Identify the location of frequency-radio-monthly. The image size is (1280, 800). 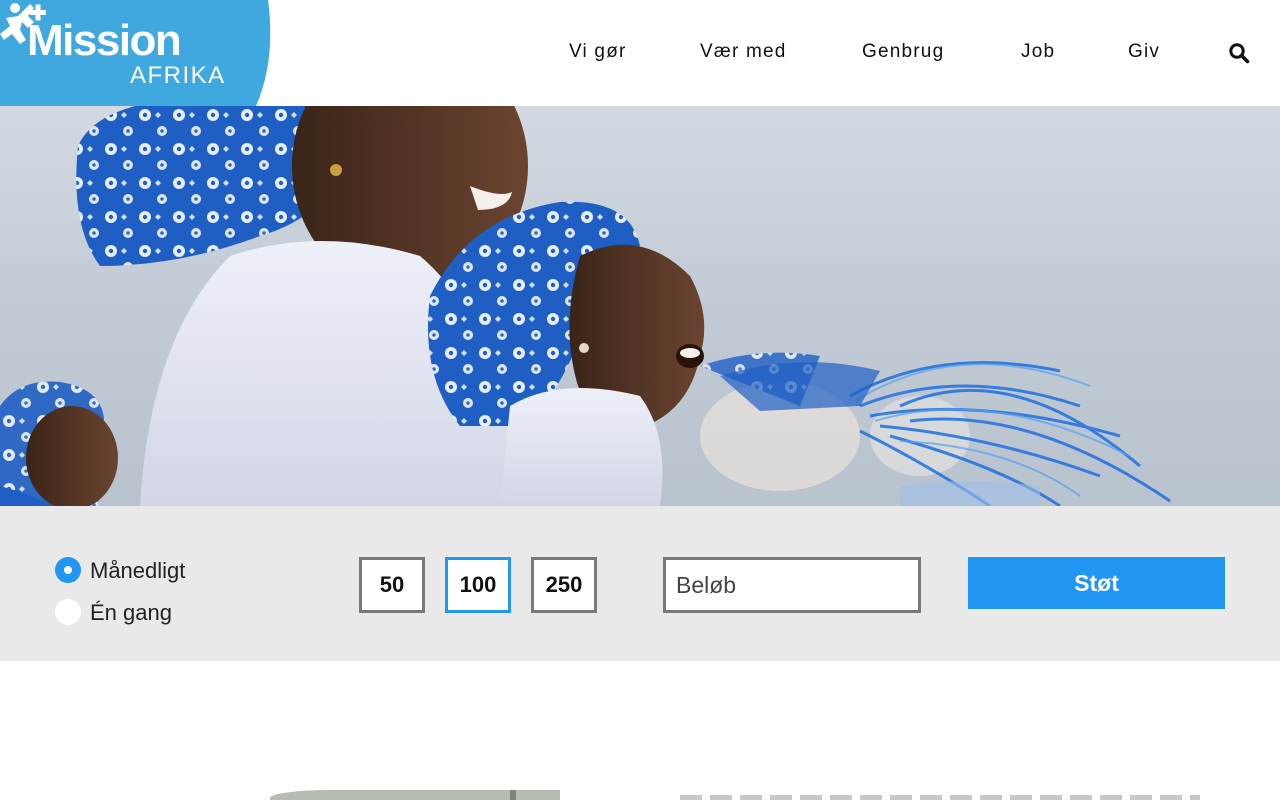
(68, 570).